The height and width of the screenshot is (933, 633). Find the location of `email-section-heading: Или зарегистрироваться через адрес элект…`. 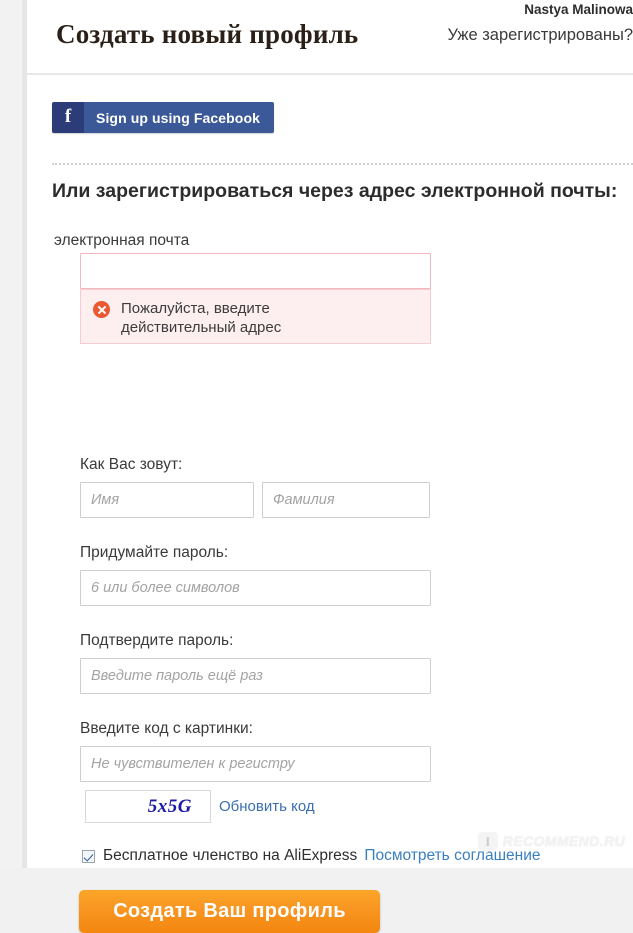

email-section-heading: Или зарегистрироваться через адрес элект… is located at coordinates (335, 191).